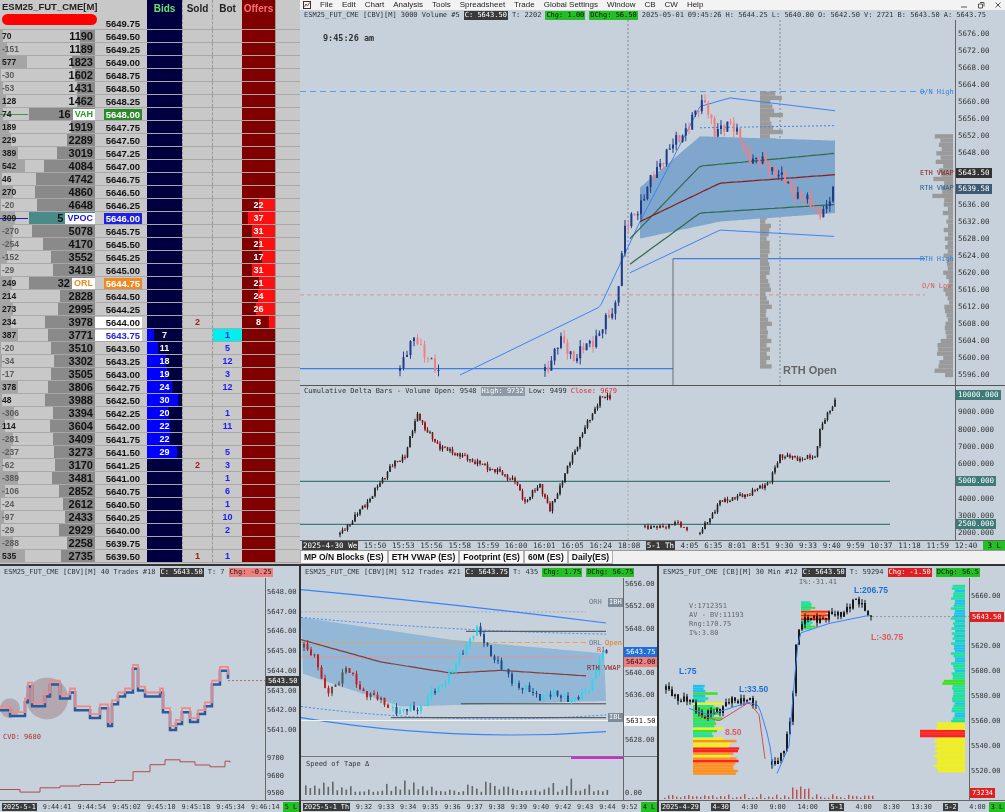 This screenshot has width=1005, height=812. What do you see at coordinates (227, 517) in the screenshot?
I see `bot-count: 10` at bounding box center [227, 517].